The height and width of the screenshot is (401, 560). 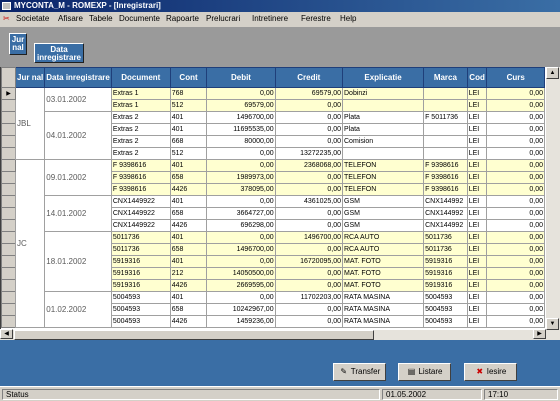 What do you see at coordinates (188, 77) in the screenshot?
I see `col-cont-header: Cont` at bounding box center [188, 77].